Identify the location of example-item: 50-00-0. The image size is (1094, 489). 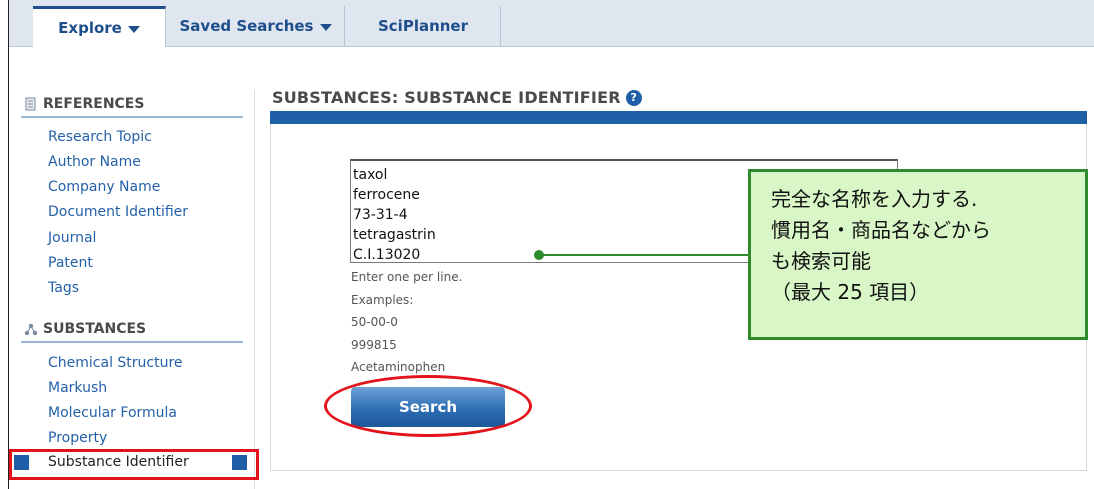
(374, 322).